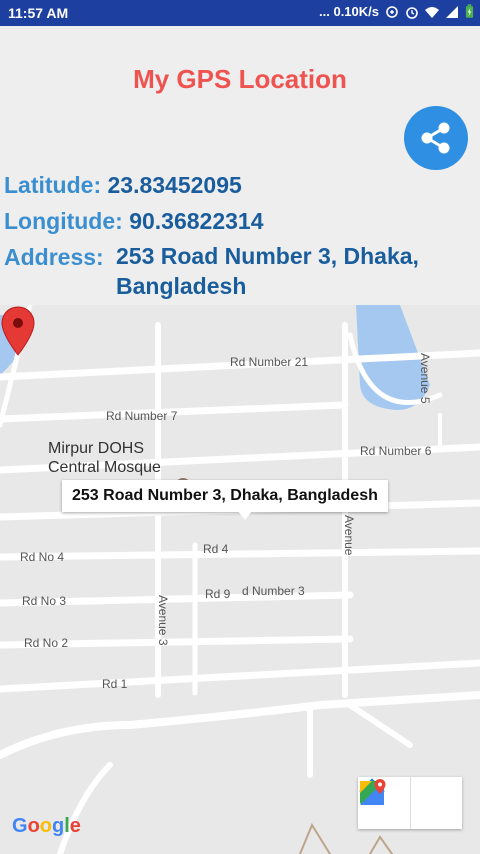  I want to click on map-toolbar, so click(410, 803).